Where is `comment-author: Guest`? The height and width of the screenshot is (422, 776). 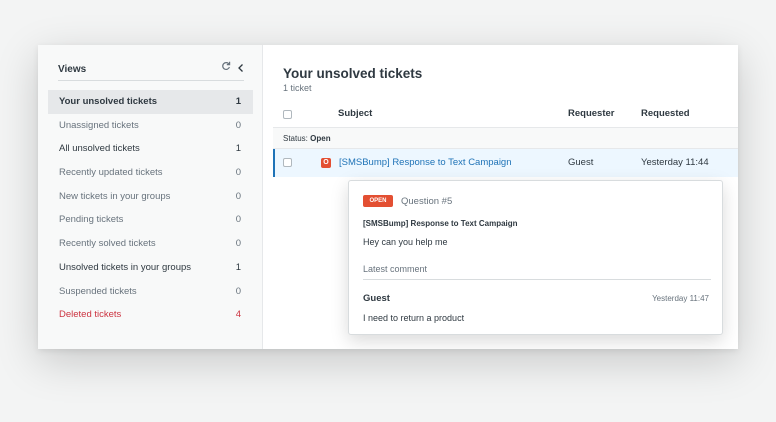
comment-author: Guest is located at coordinates (376, 298).